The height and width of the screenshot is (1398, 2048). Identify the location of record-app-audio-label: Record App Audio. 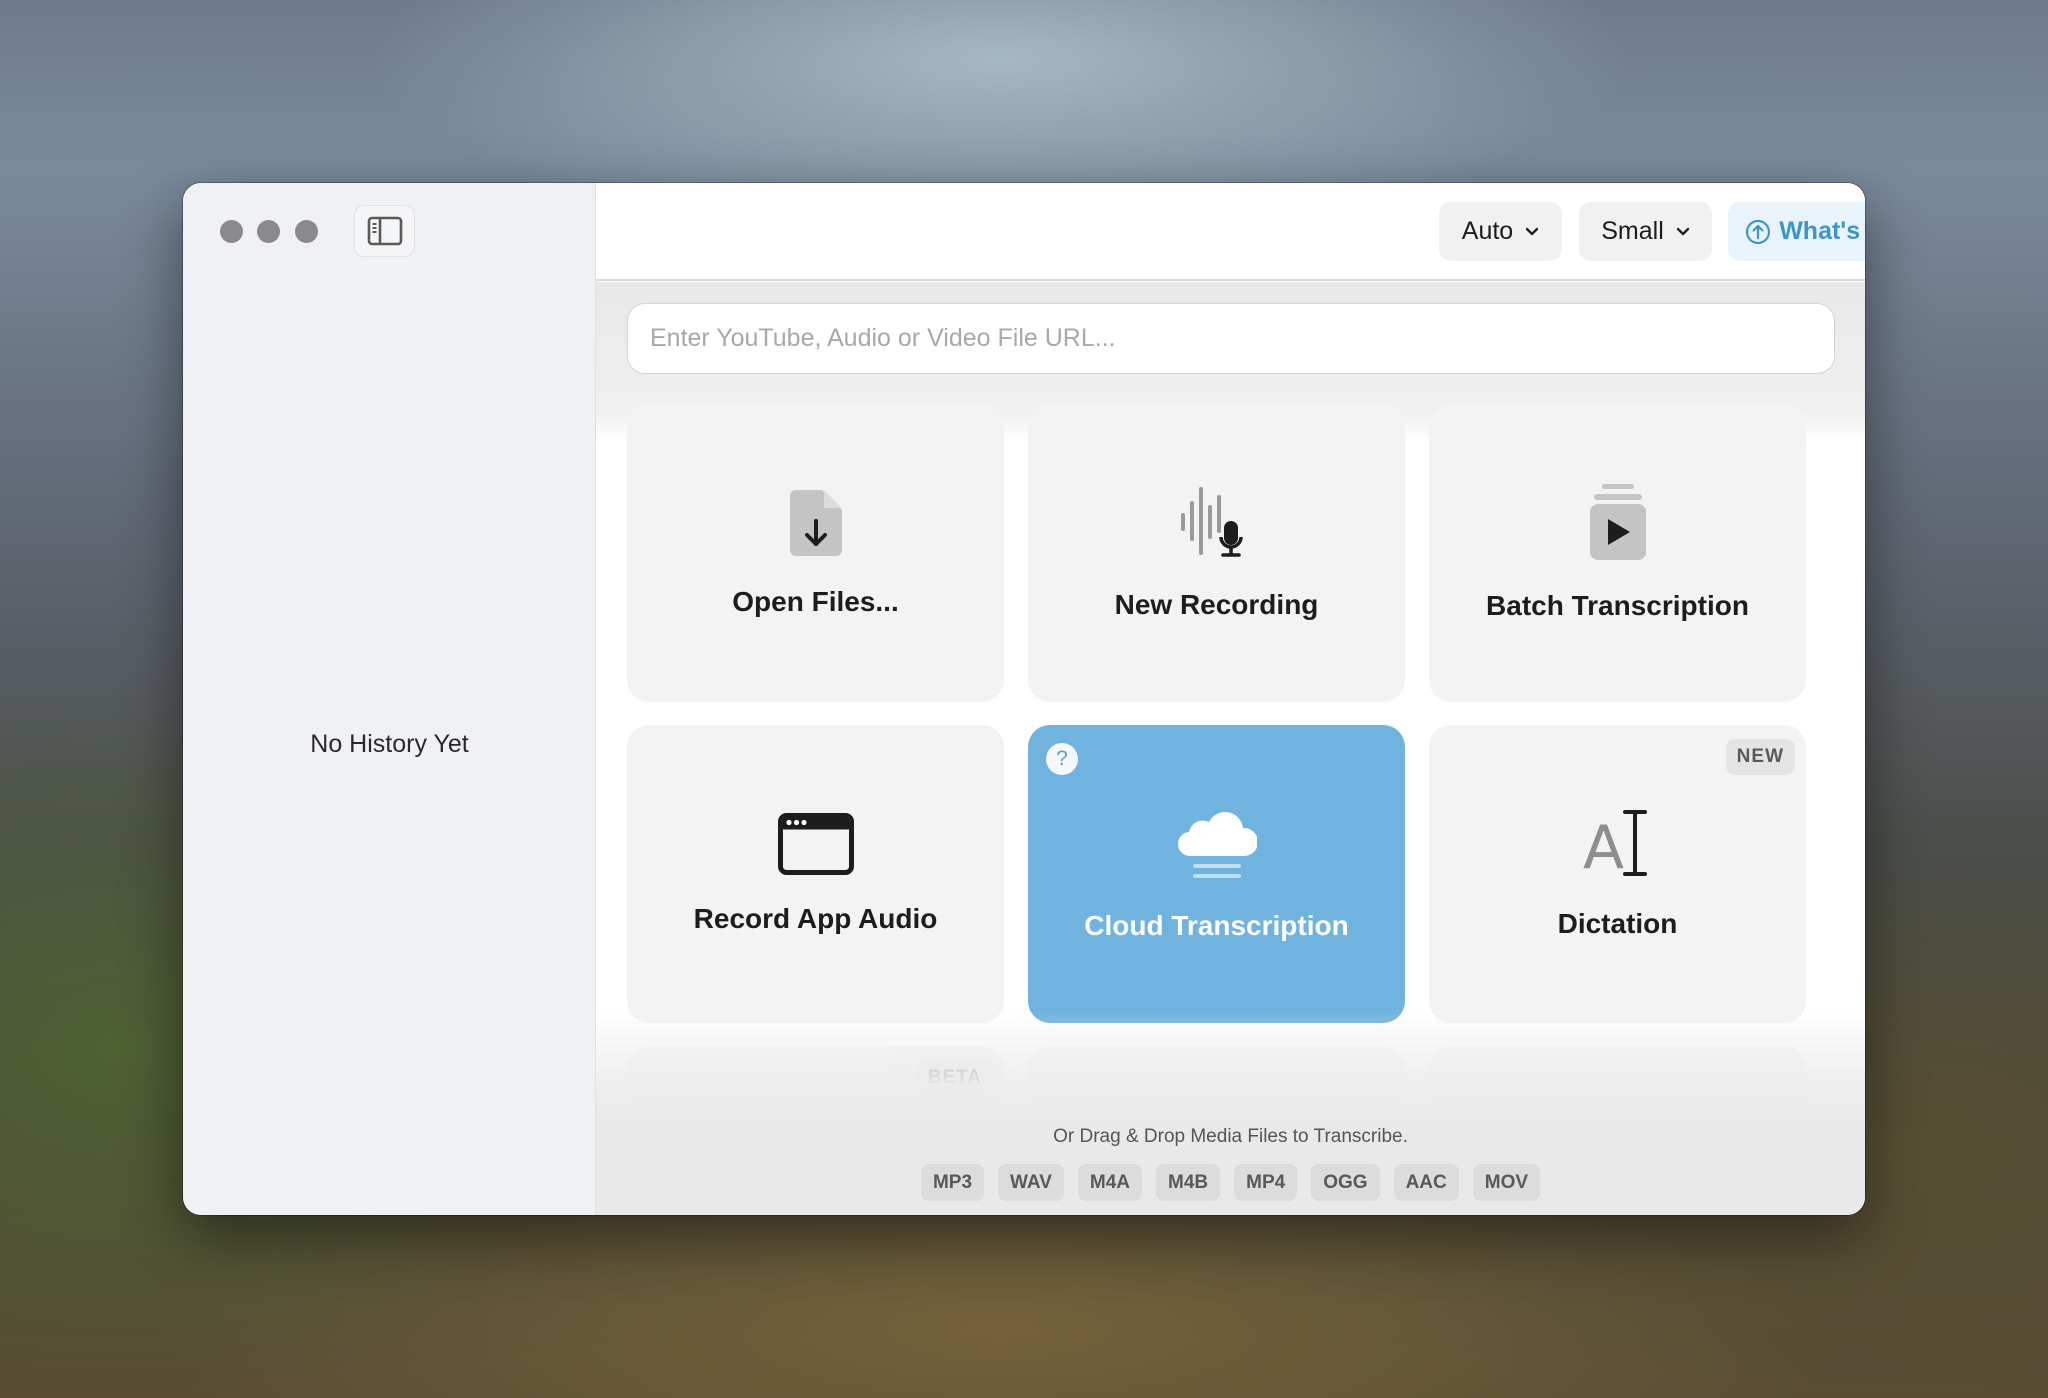
(815, 918).